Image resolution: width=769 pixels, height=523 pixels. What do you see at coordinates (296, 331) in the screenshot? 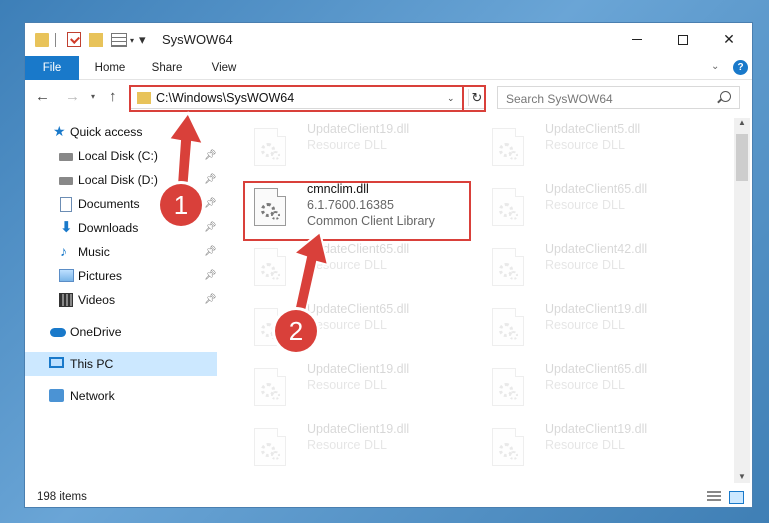
I see `step-2-badge: 2` at bounding box center [296, 331].